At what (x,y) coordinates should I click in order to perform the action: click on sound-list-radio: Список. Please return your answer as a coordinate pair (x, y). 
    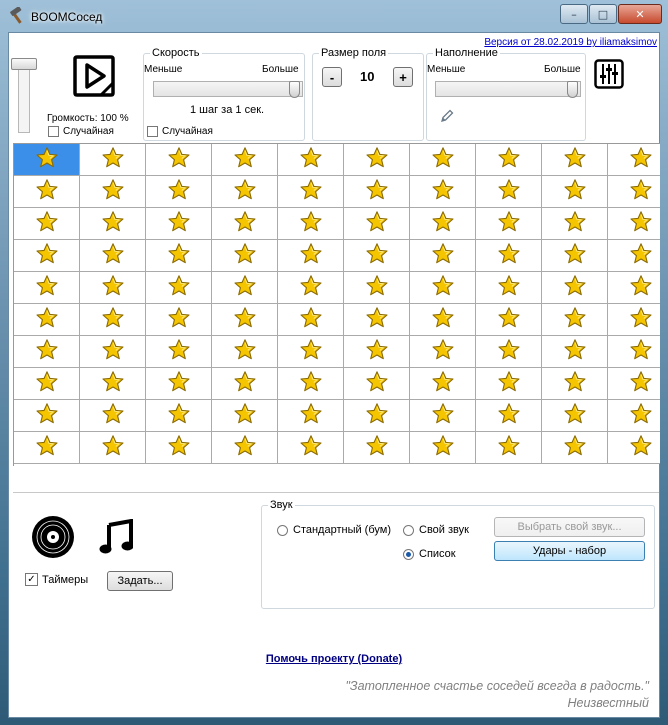
    Looking at the image, I should click on (429, 554).